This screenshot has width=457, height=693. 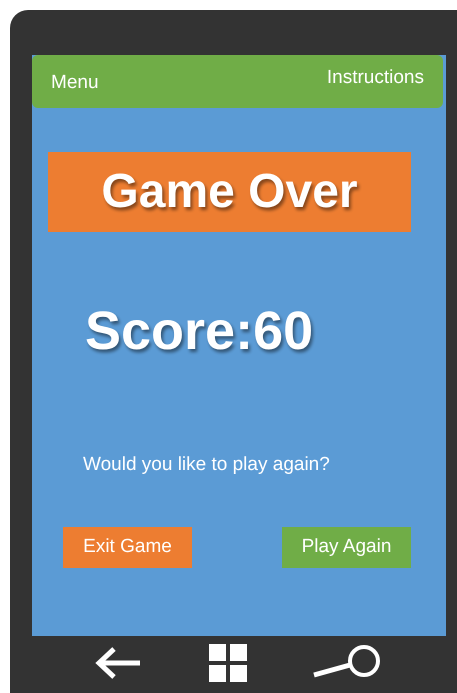 I want to click on game-over-title: Game Over, so click(x=229, y=192).